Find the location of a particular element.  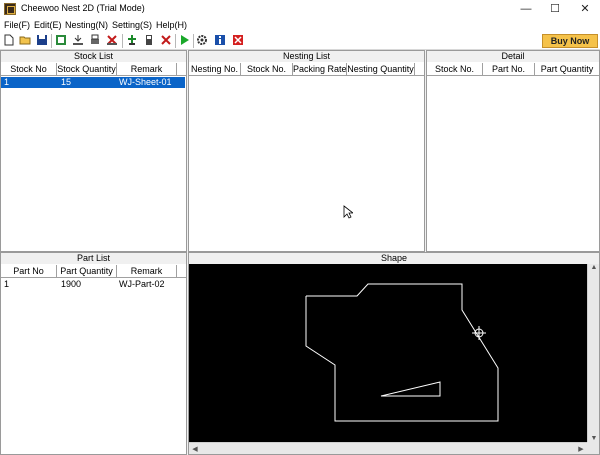

stock-list-title: Stock List is located at coordinates (93, 56).